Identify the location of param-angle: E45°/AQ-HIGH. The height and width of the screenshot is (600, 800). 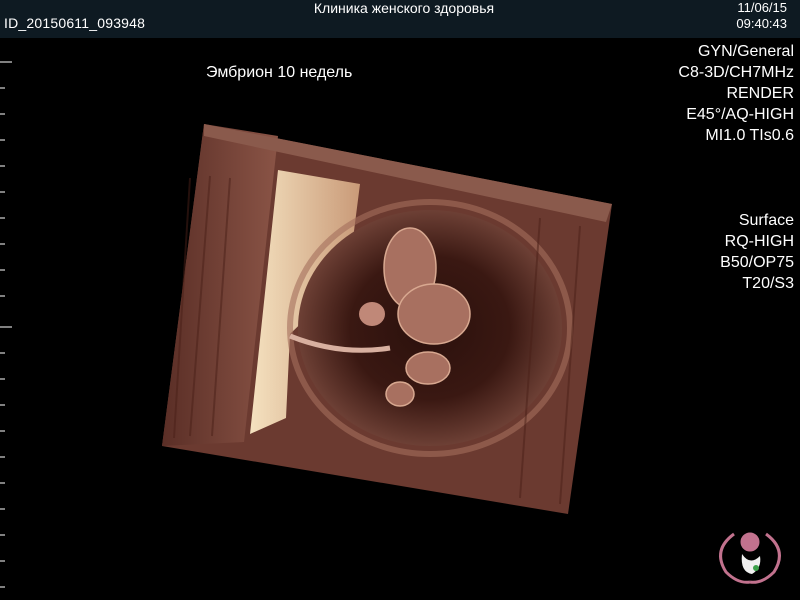
(740, 114).